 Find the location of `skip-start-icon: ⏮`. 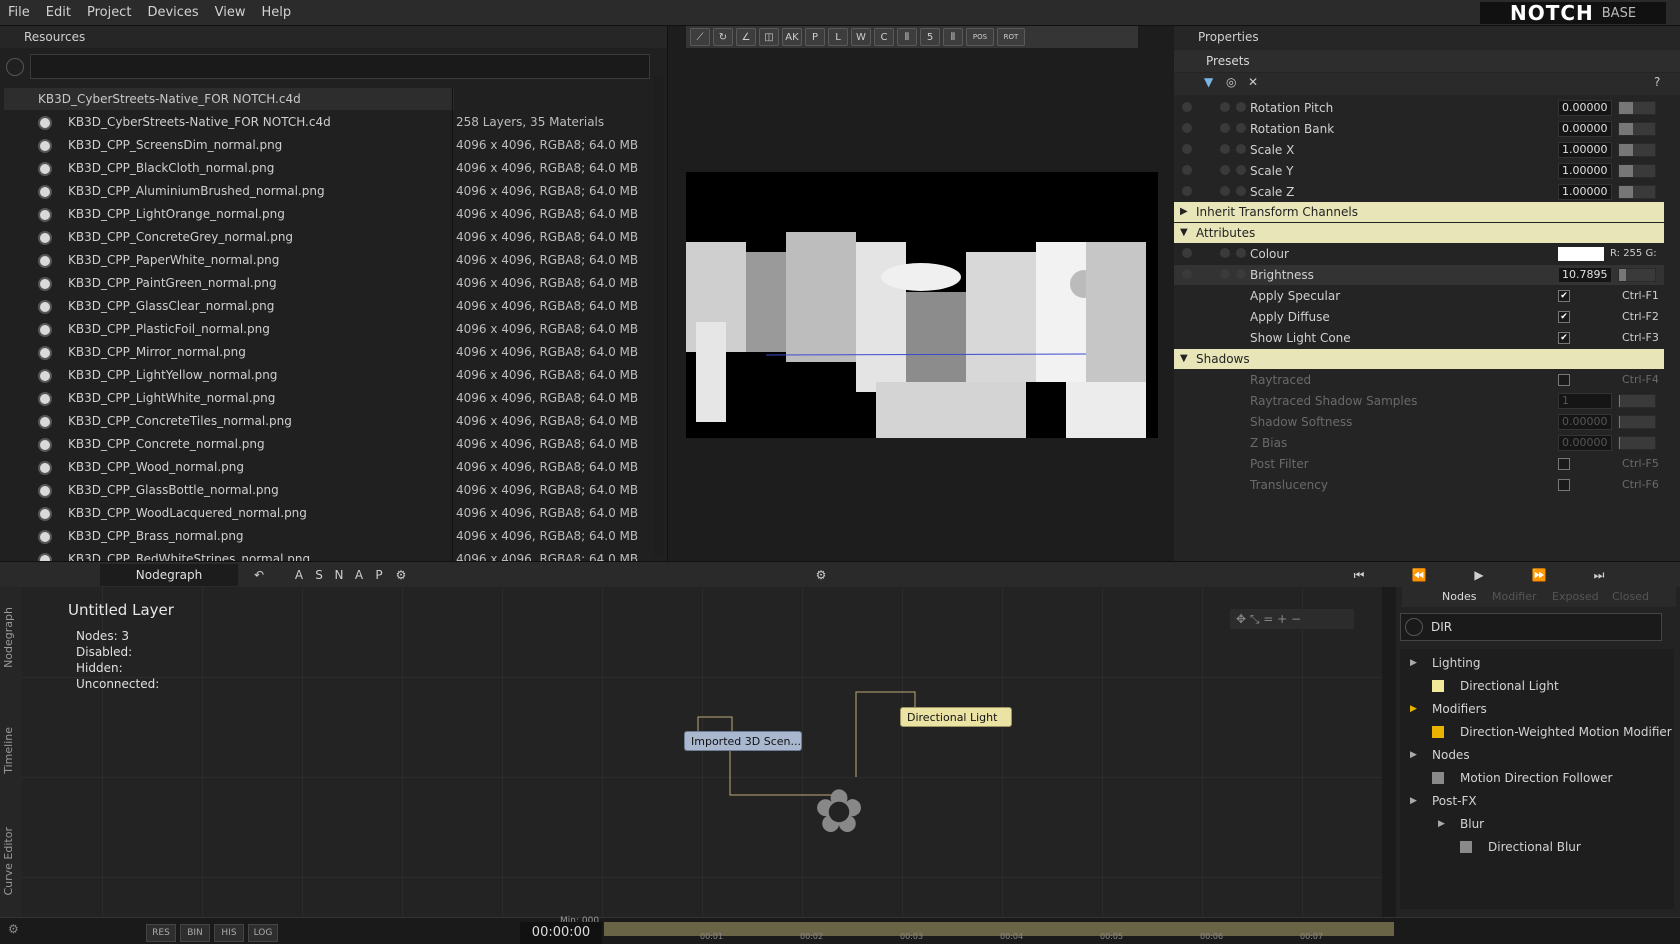

skip-start-icon: ⏮ is located at coordinates (1359, 575).